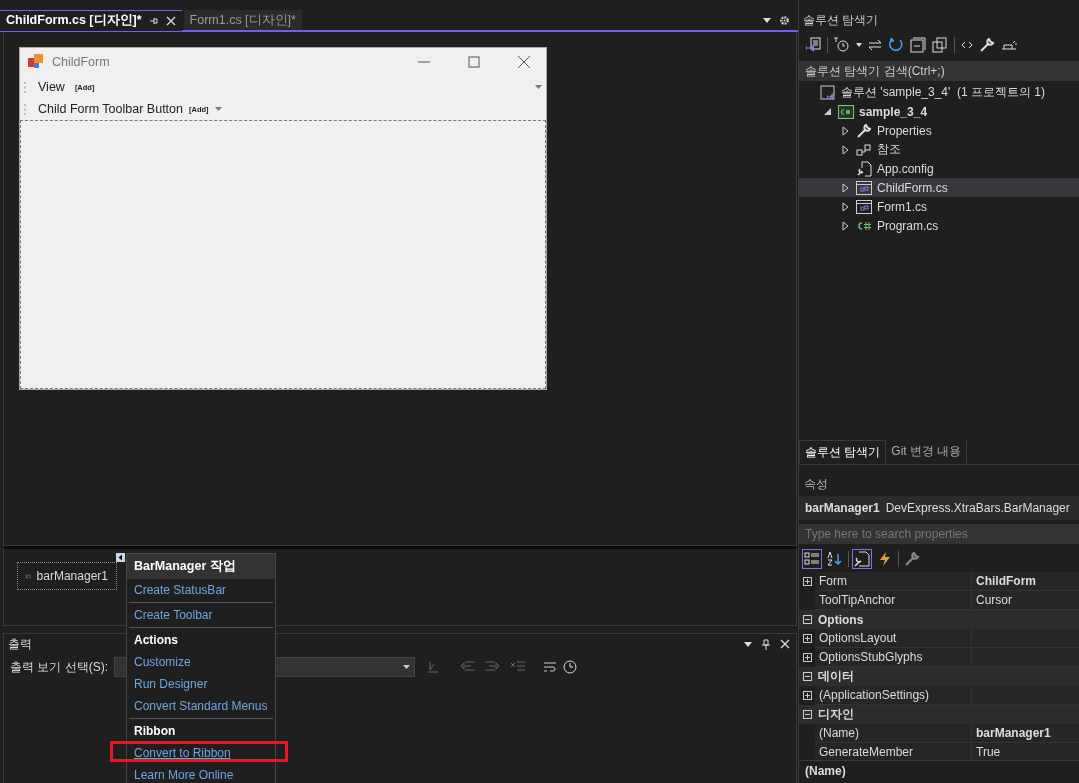  I want to click on category-label: 디자인, so click(836, 714).